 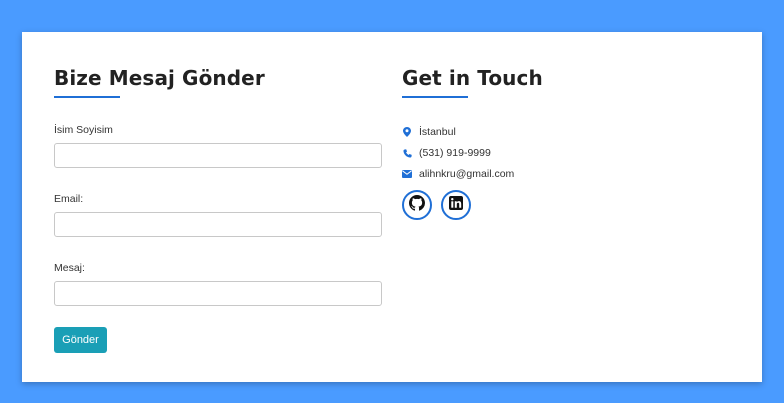 What do you see at coordinates (437, 132) in the screenshot?
I see `location-text: İstanbul` at bounding box center [437, 132].